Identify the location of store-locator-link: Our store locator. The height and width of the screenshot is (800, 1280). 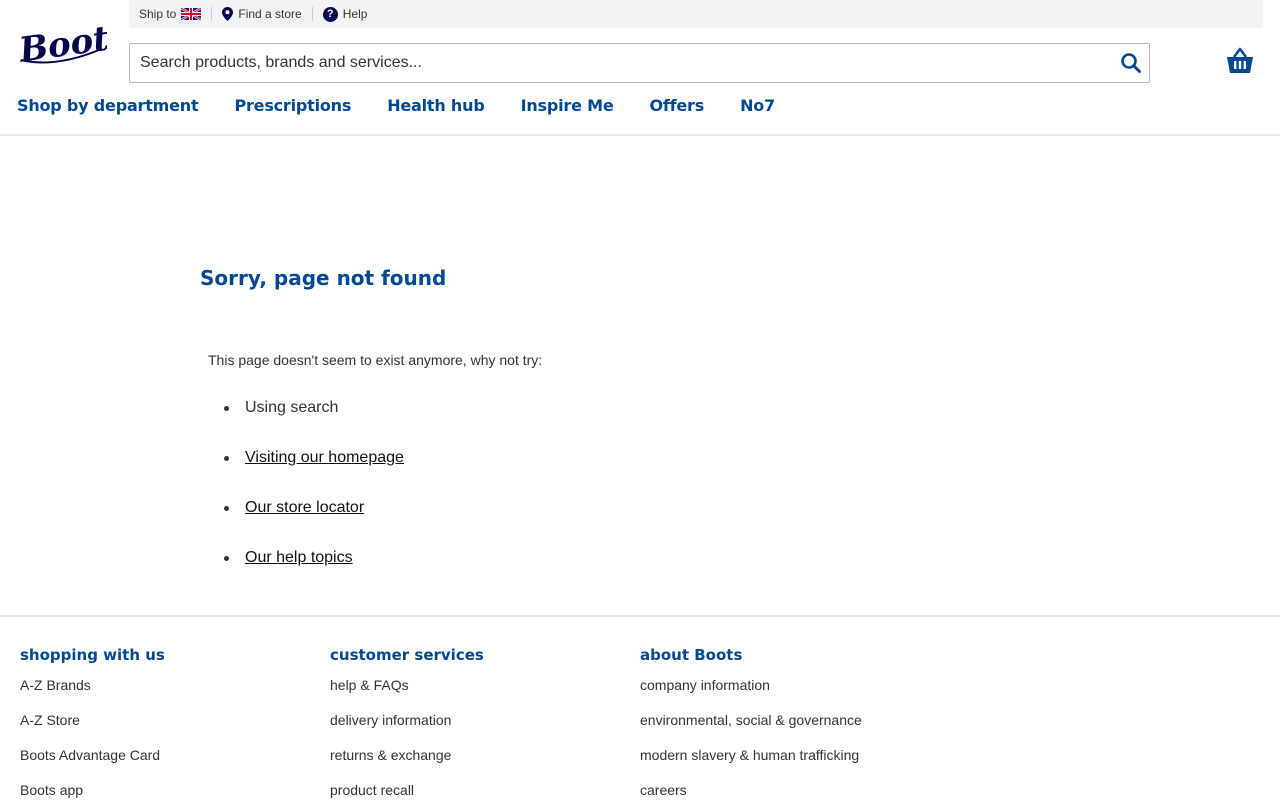
(304, 507).